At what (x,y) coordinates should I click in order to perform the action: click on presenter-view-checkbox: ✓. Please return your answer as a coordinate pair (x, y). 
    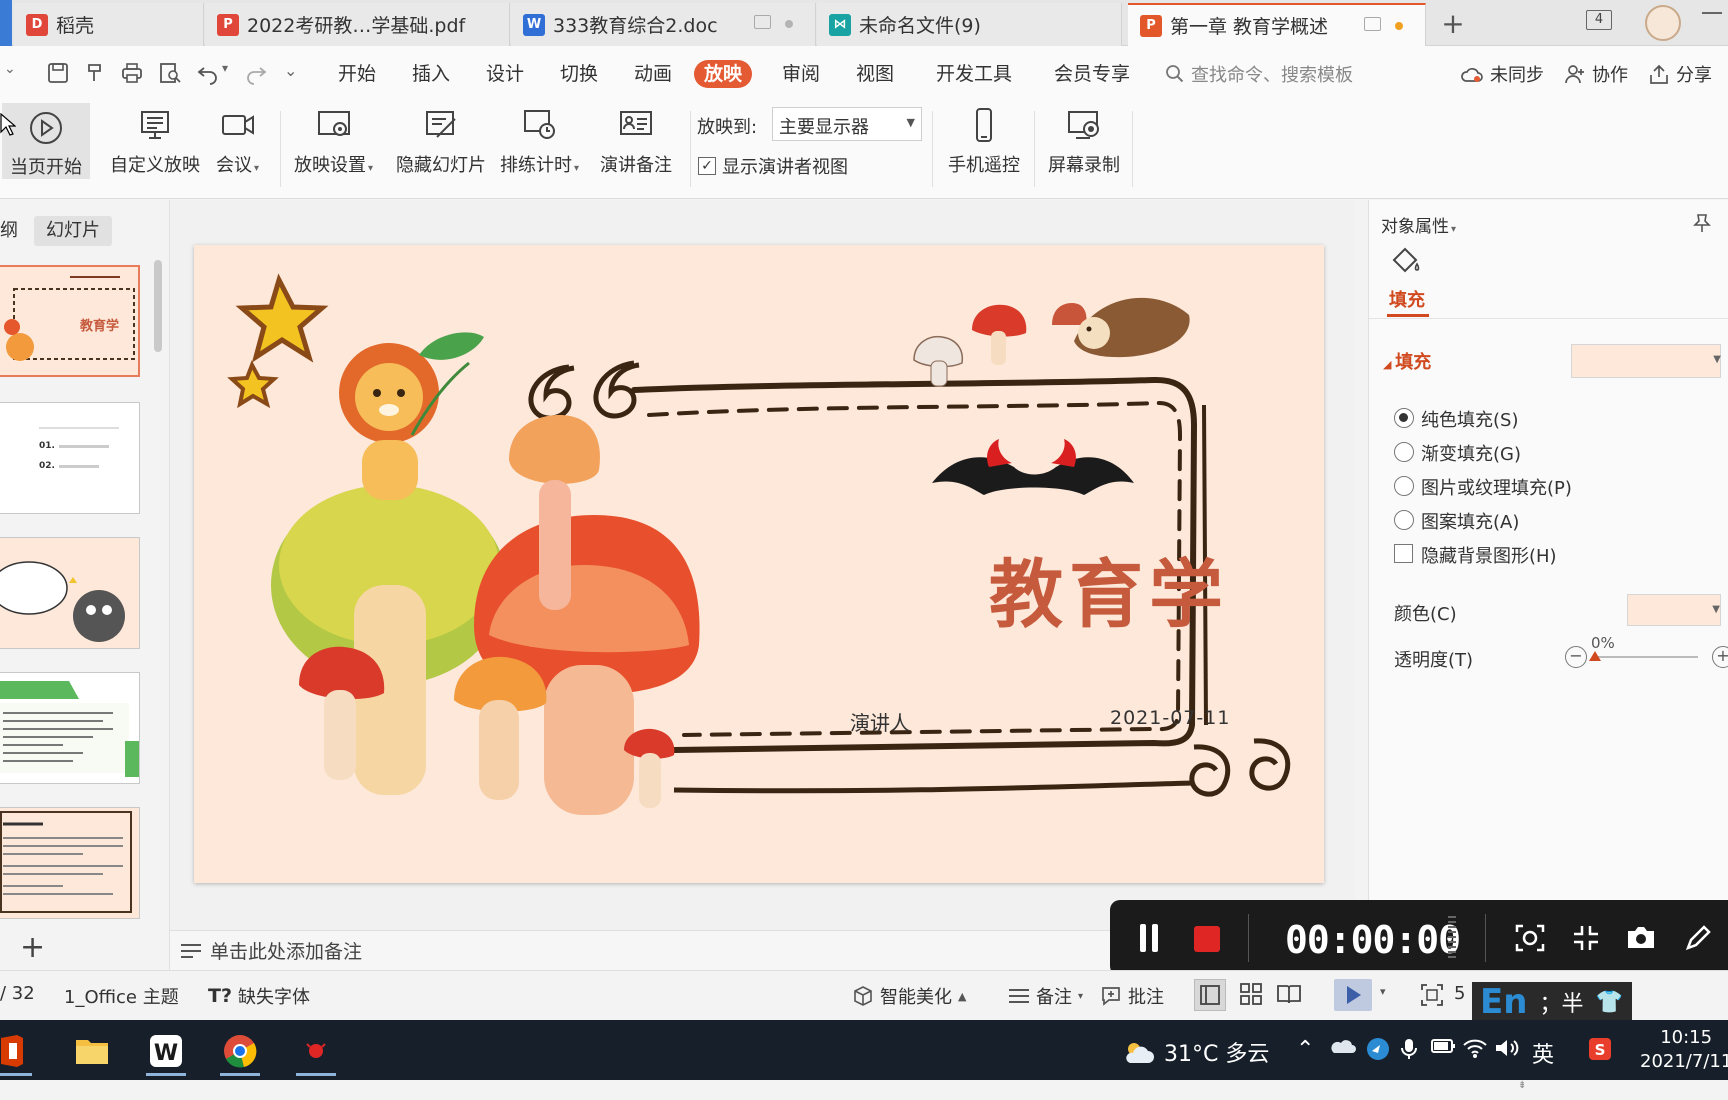
    Looking at the image, I should click on (707, 166).